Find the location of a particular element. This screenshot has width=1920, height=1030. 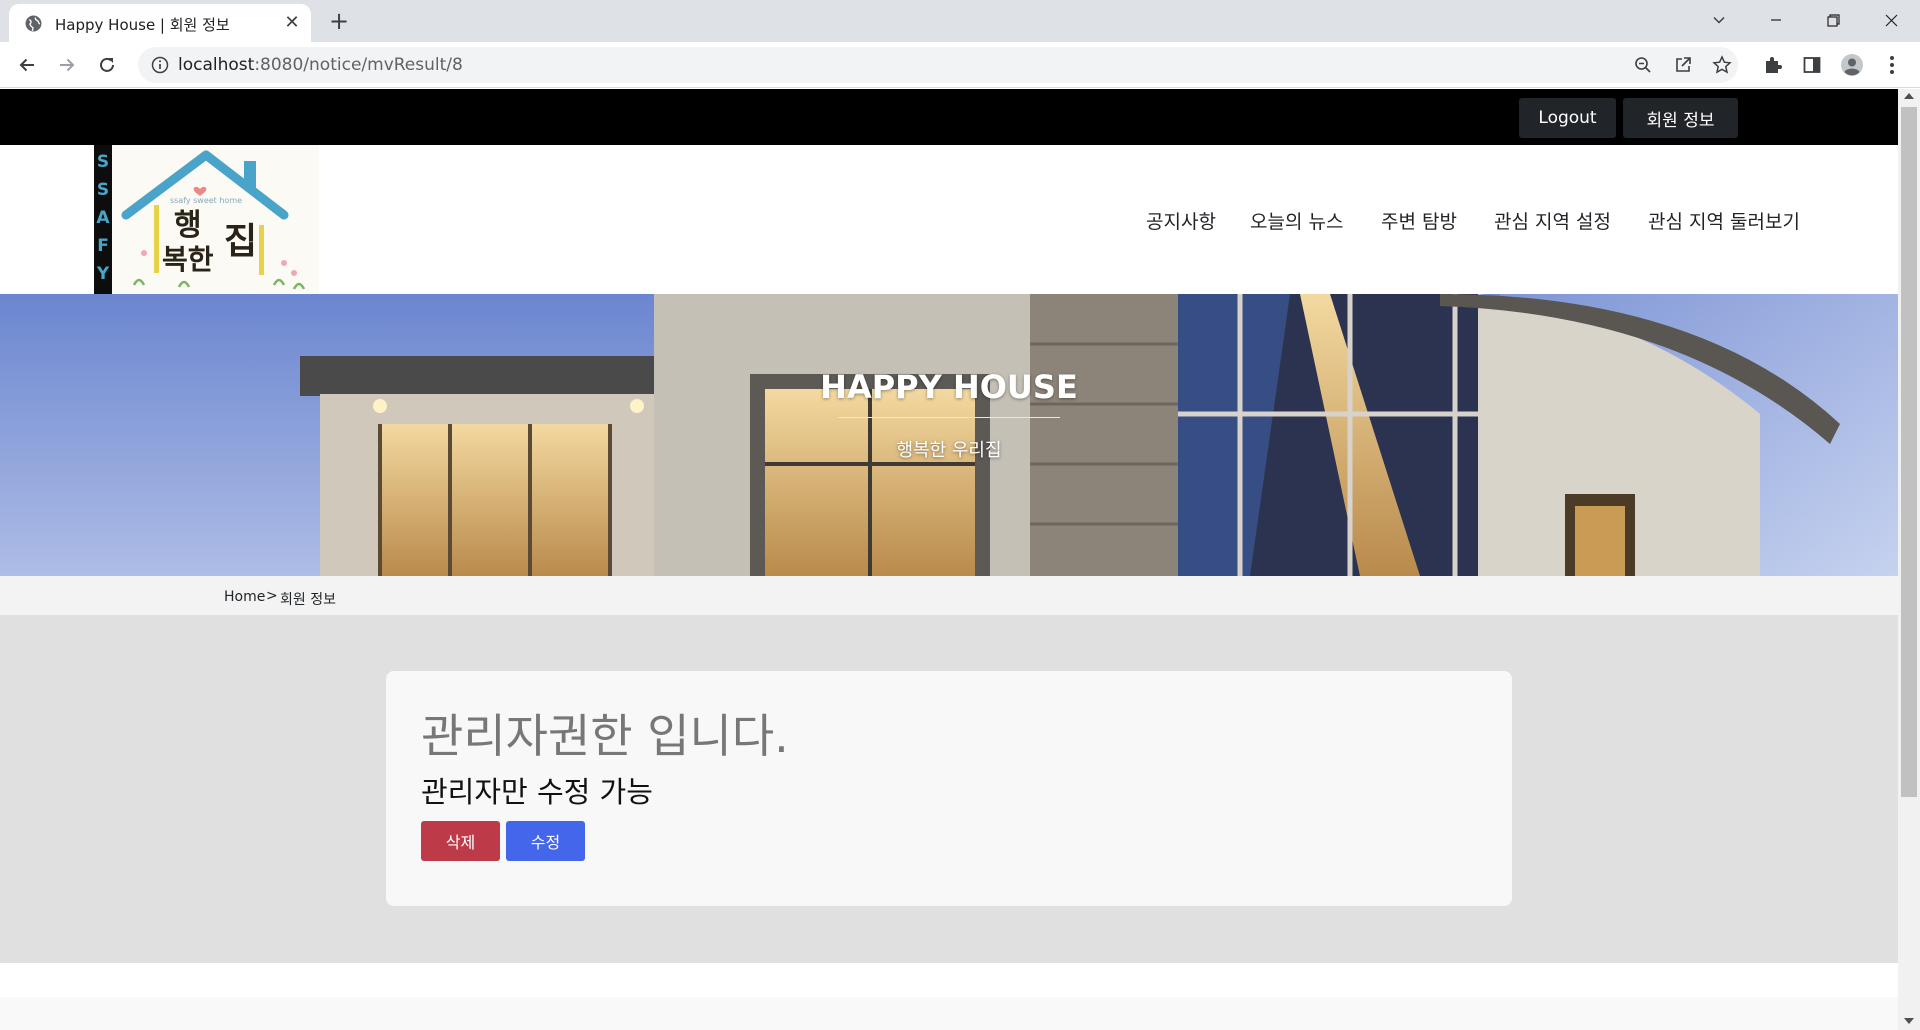

logout-button: Logout is located at coordinates (1567, 118).